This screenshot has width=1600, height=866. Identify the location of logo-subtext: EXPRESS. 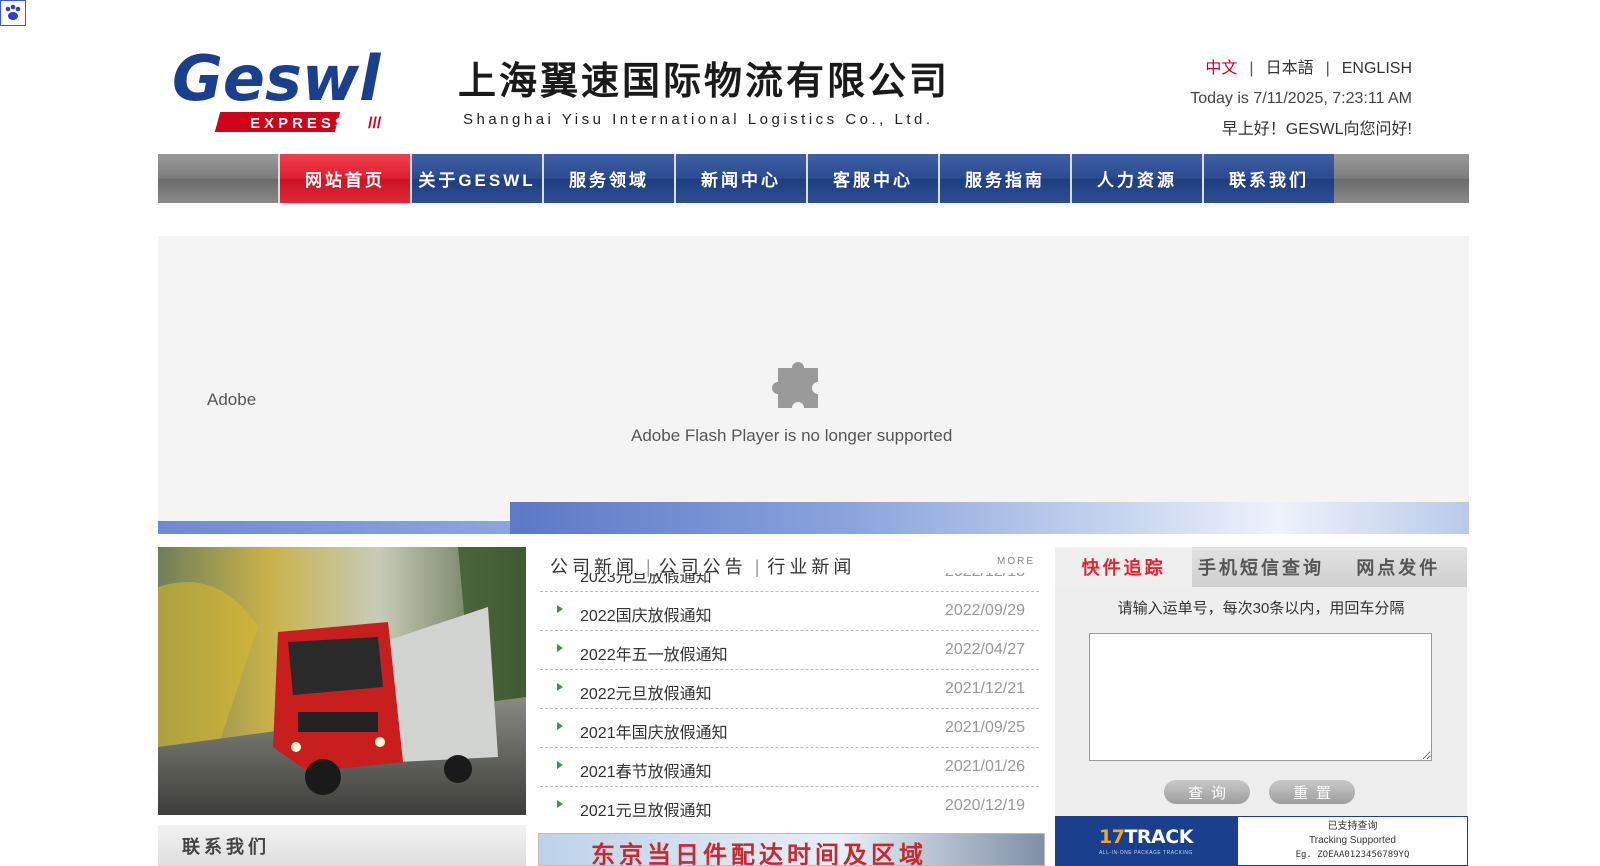
(299, 123).